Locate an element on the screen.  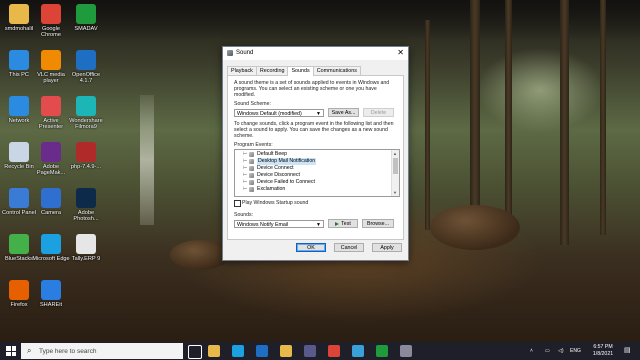
sounds-select: Windows Notify Email ▼ is located at coordinates (279, 224).